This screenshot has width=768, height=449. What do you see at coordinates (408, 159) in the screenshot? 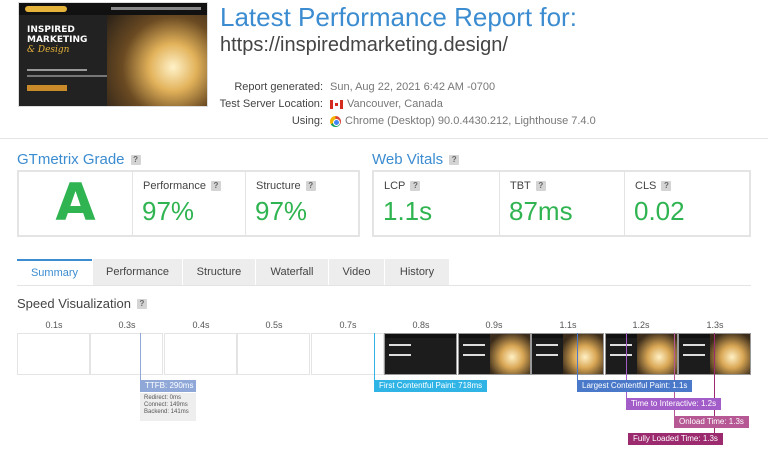
I see `web-vitals-title: Web Vitals` at bounding box center [408, 159].